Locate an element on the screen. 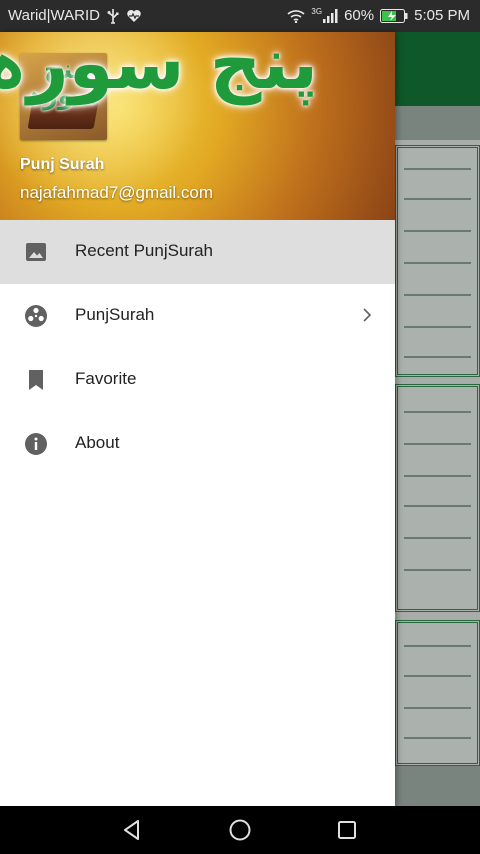  image-icon is located at coordinates (36, 252).